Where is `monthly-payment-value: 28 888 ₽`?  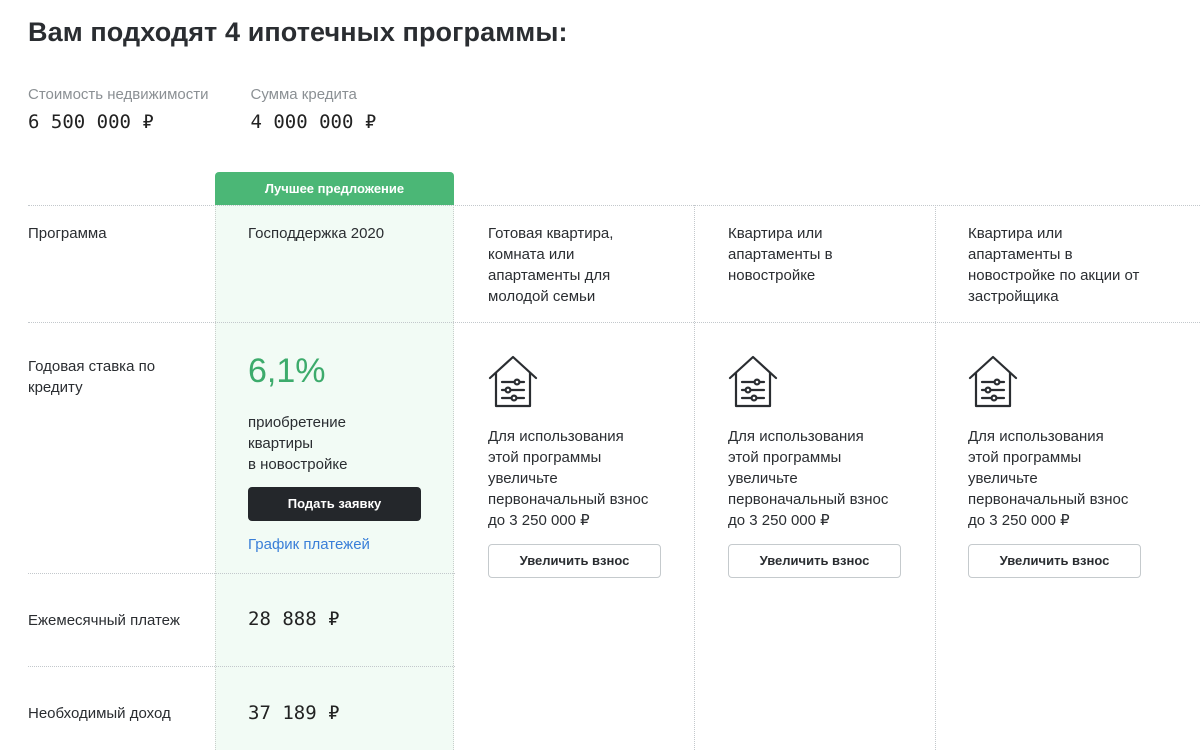
monthly-payment-value: 28 888 ₽ is located at coordinates (294, 619).